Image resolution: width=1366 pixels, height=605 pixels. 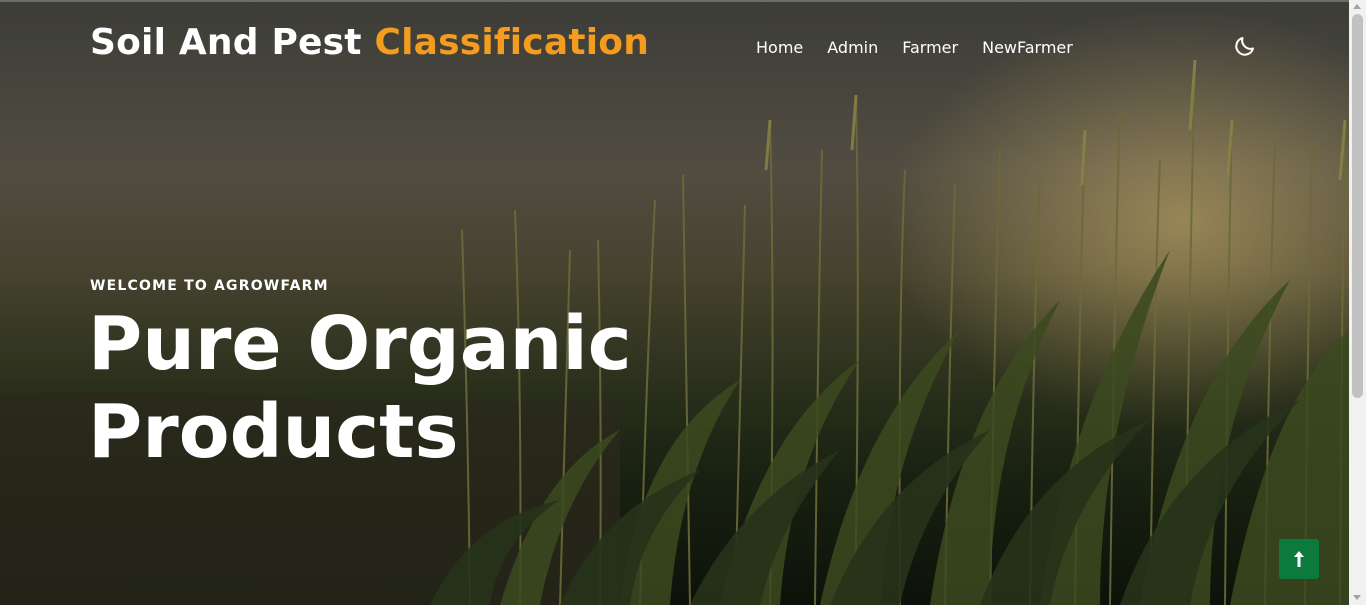 What do you see at coordinates (779, 47) in the screenshot?
I see `nav-home: Home` at bounding box center [779, 47].